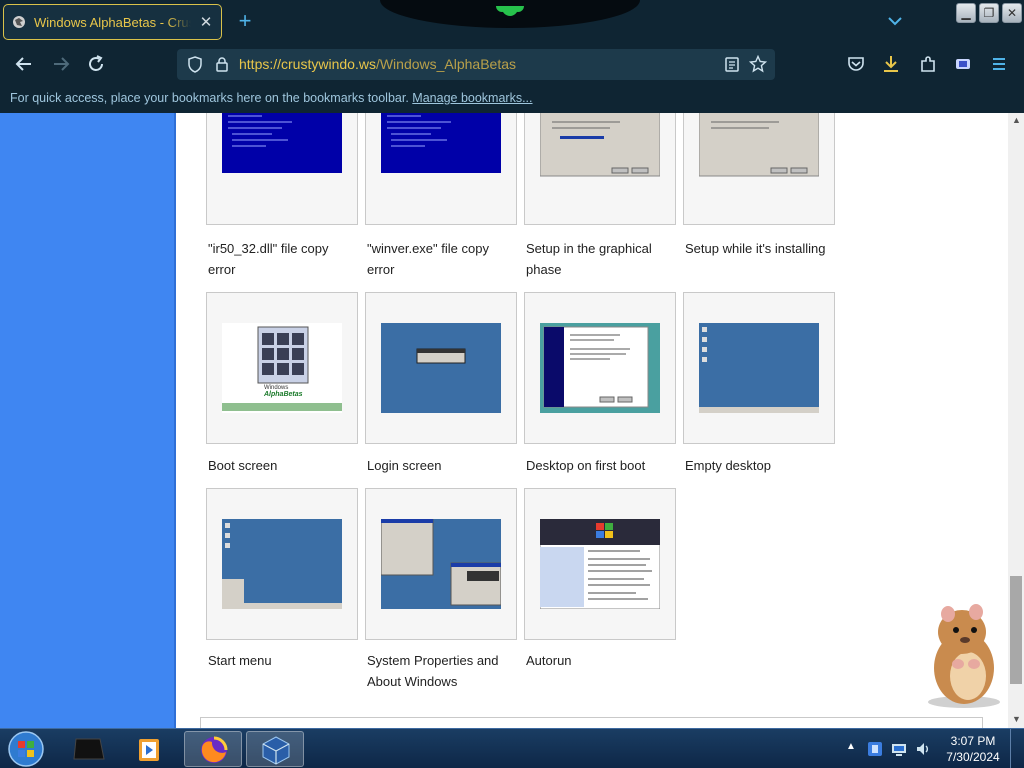  I want to click on menu-icon, so click(999, 64).